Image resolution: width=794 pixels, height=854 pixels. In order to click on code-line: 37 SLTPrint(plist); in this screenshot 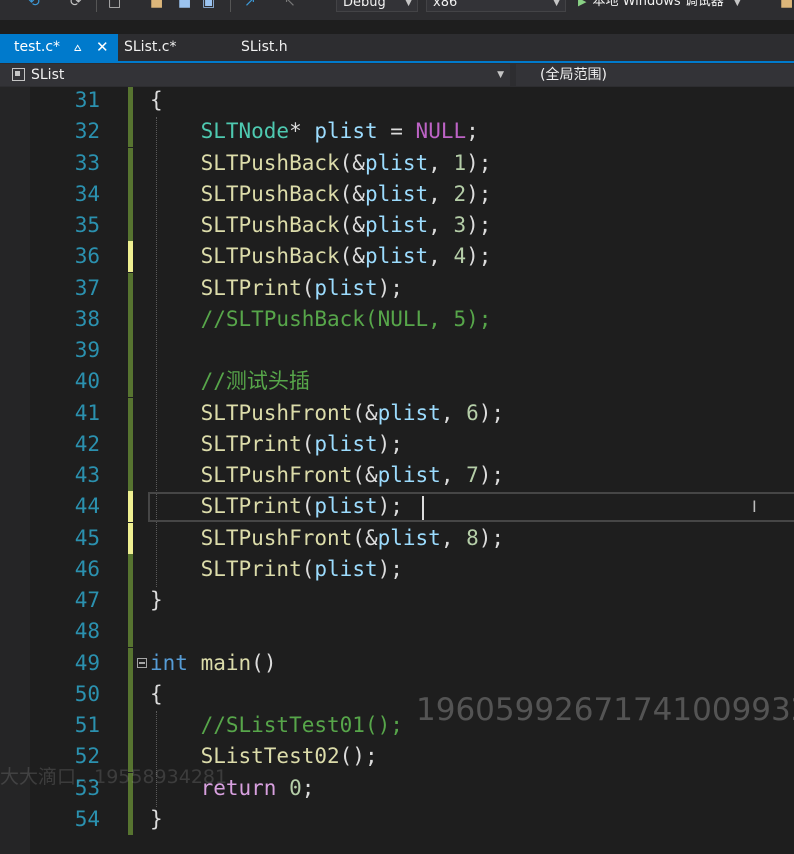, I will do `click(397, 288)`.